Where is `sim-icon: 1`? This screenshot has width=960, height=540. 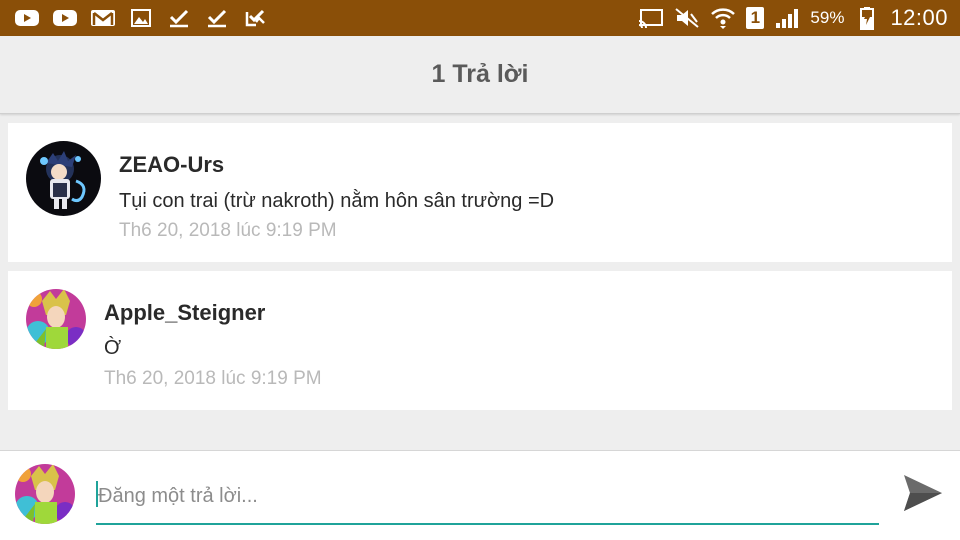
sim-icon: 1 is located at coordinates (755, 18).